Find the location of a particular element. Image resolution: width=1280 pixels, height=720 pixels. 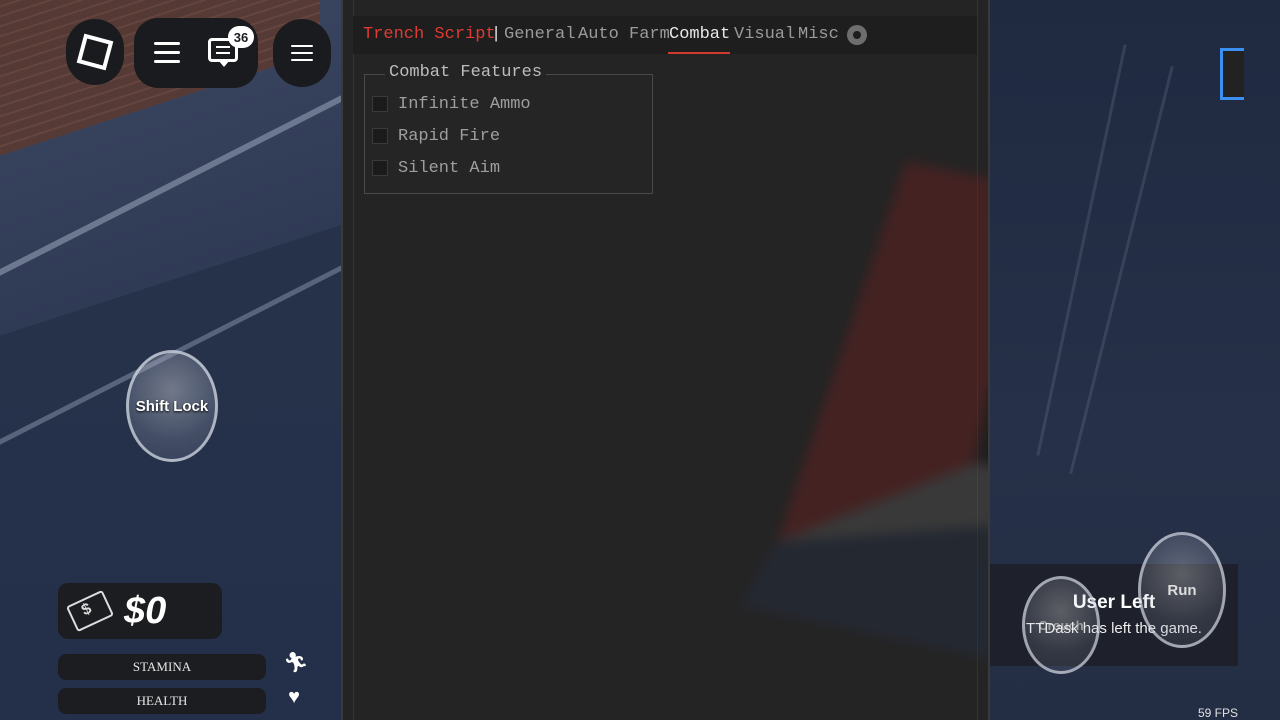

fps-counter: 59 FPS is located at coordinates (1218, 713).